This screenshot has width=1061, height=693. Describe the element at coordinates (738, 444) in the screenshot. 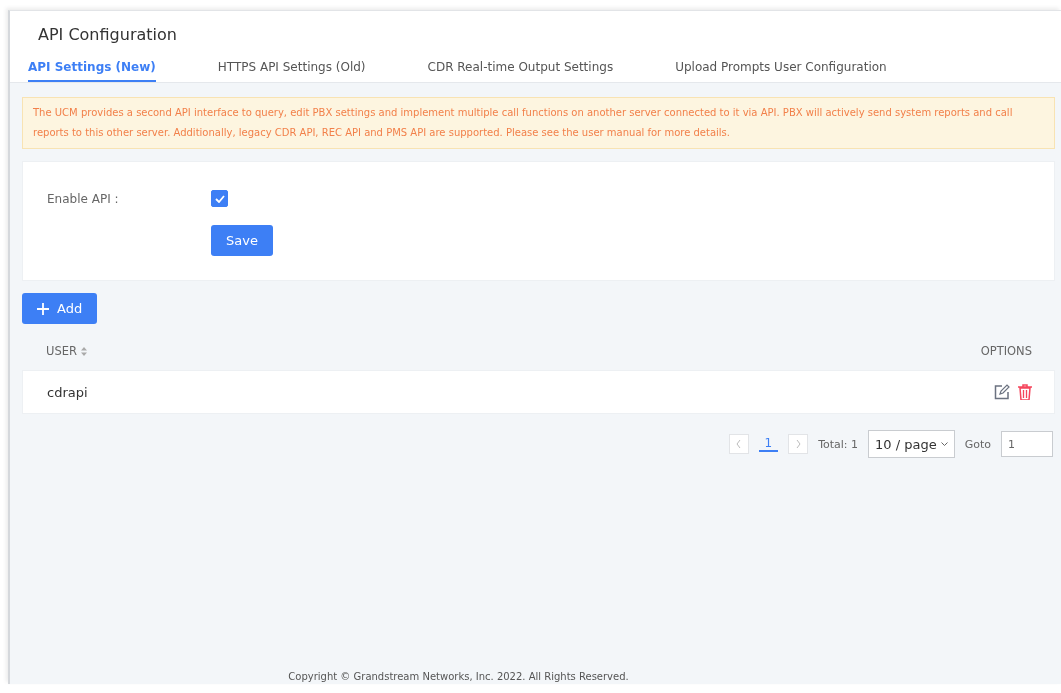

I see `chevron-left-icon` at that location.